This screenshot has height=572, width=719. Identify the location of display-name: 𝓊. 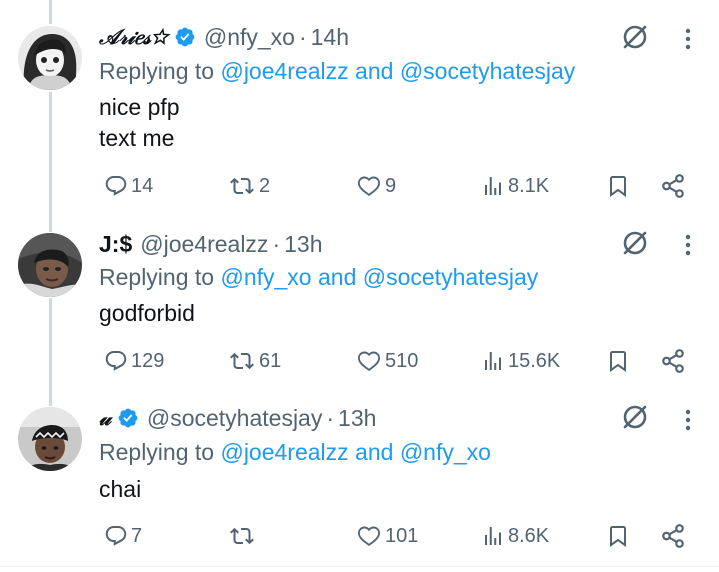
(105, 418).